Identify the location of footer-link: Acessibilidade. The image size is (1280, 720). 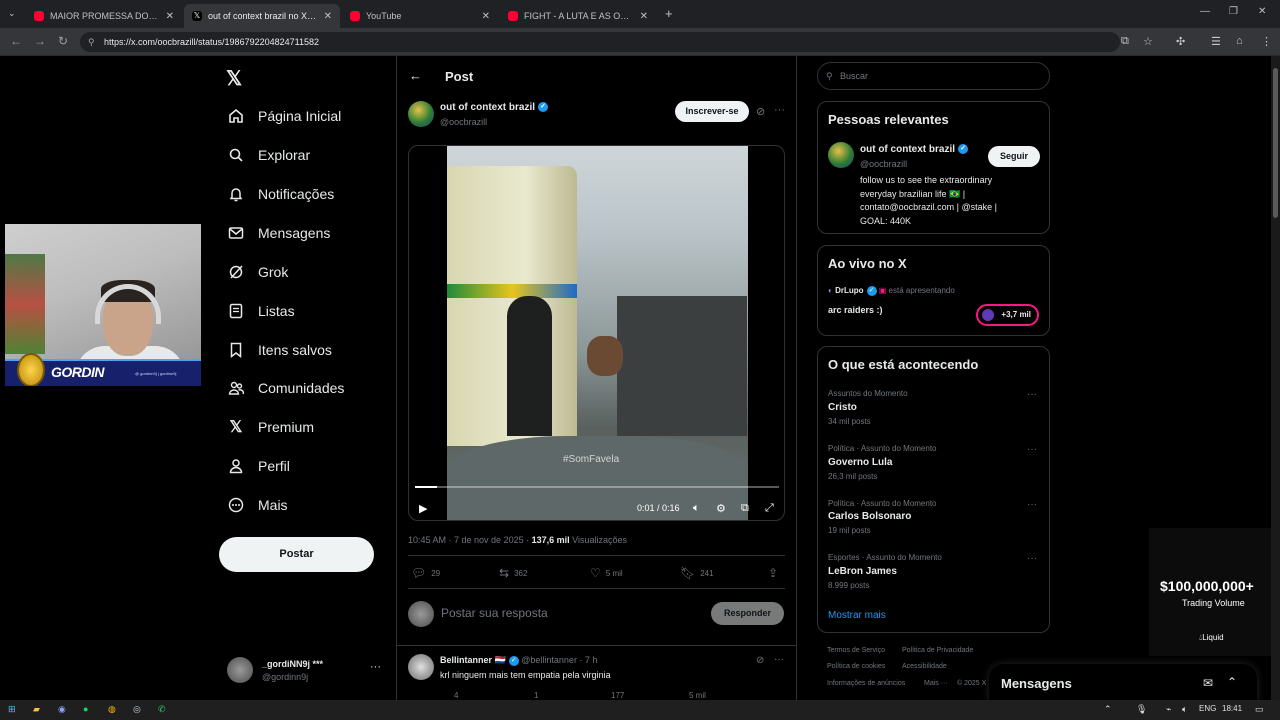
(924, 666).